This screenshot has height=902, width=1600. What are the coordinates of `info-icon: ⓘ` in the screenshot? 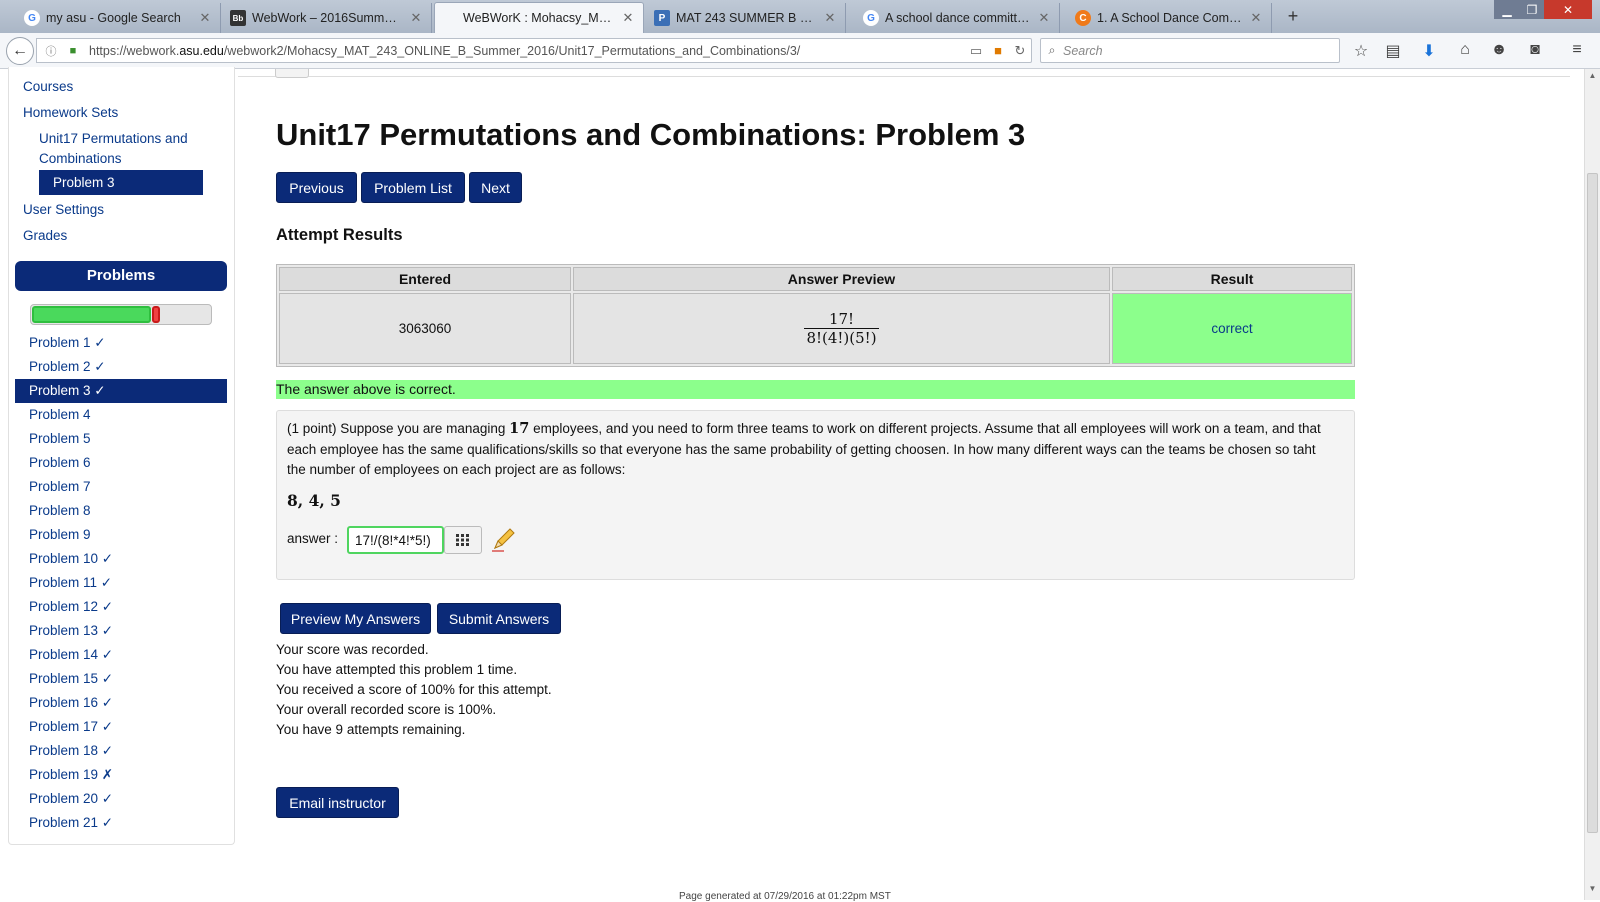 It's located at (51, 51).